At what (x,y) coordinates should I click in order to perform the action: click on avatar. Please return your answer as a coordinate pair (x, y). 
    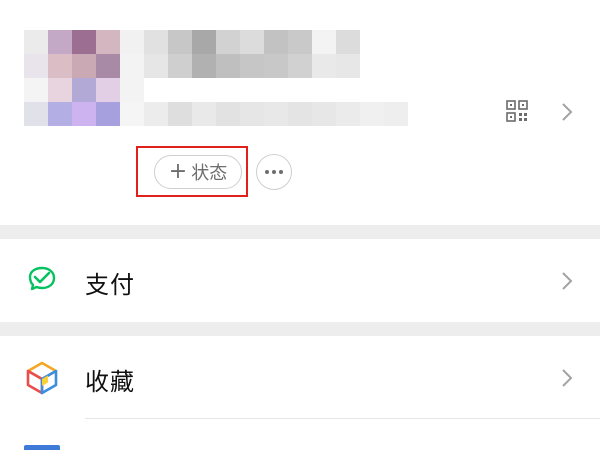
    Looking at the image, I should click on (84, 78).